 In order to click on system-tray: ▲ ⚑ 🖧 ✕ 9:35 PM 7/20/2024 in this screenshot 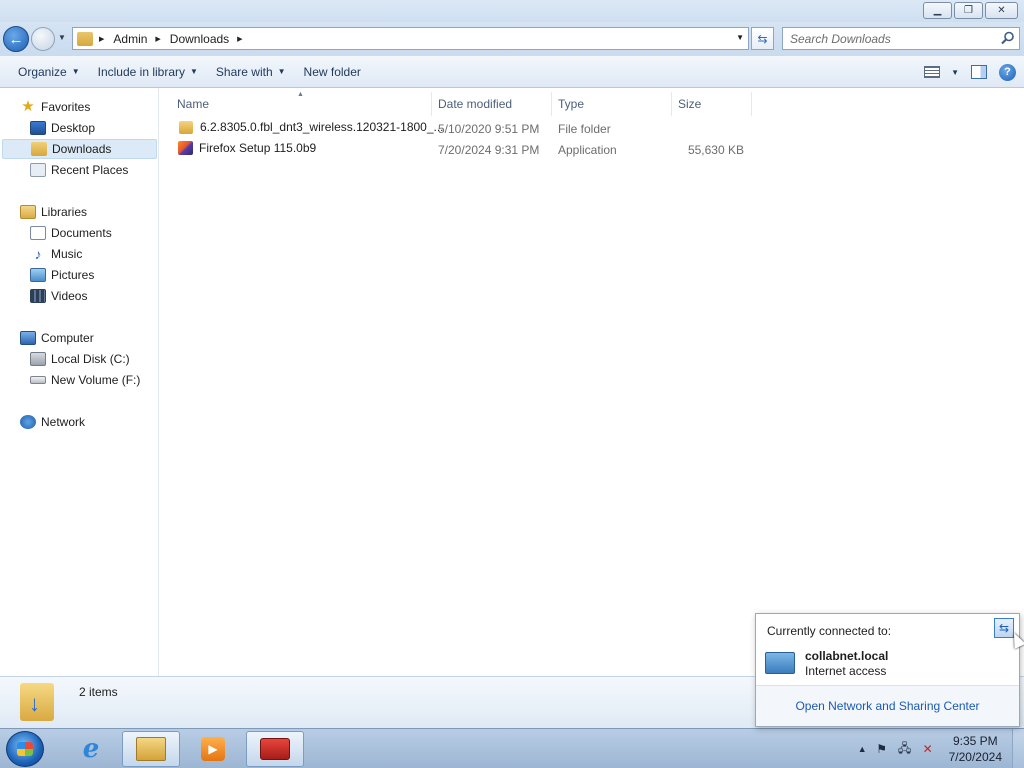, I will do `click(941, 748)`.